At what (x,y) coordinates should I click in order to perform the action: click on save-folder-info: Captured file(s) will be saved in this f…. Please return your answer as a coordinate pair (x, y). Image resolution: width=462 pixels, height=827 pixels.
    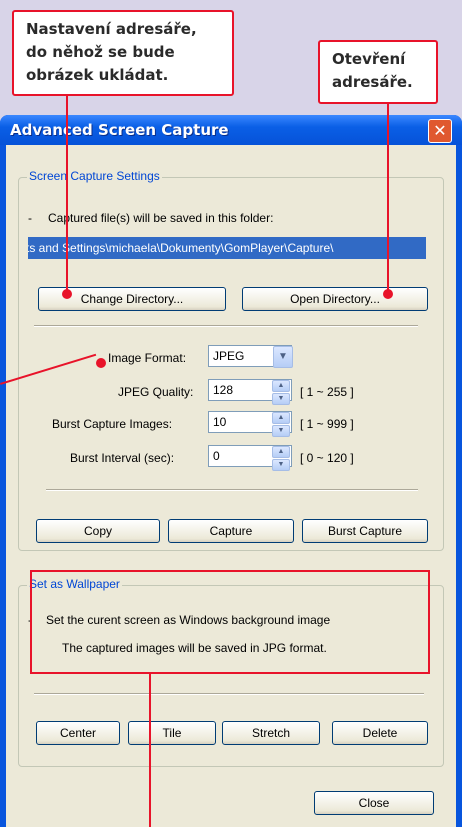
    Looking at the image, I should click on (161, 218).